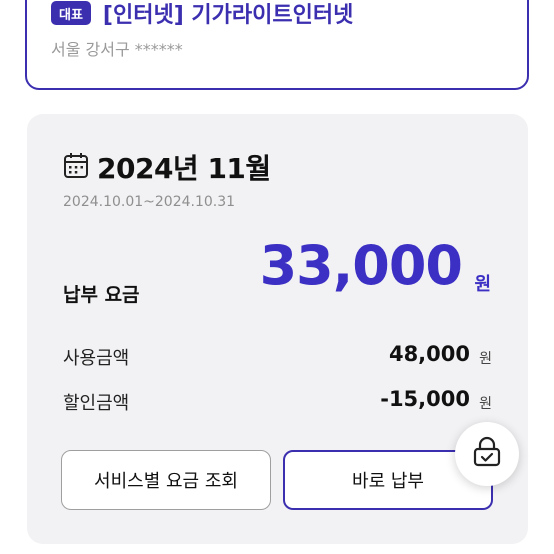  I want to click on lock-check-icon, so click(487, 454).